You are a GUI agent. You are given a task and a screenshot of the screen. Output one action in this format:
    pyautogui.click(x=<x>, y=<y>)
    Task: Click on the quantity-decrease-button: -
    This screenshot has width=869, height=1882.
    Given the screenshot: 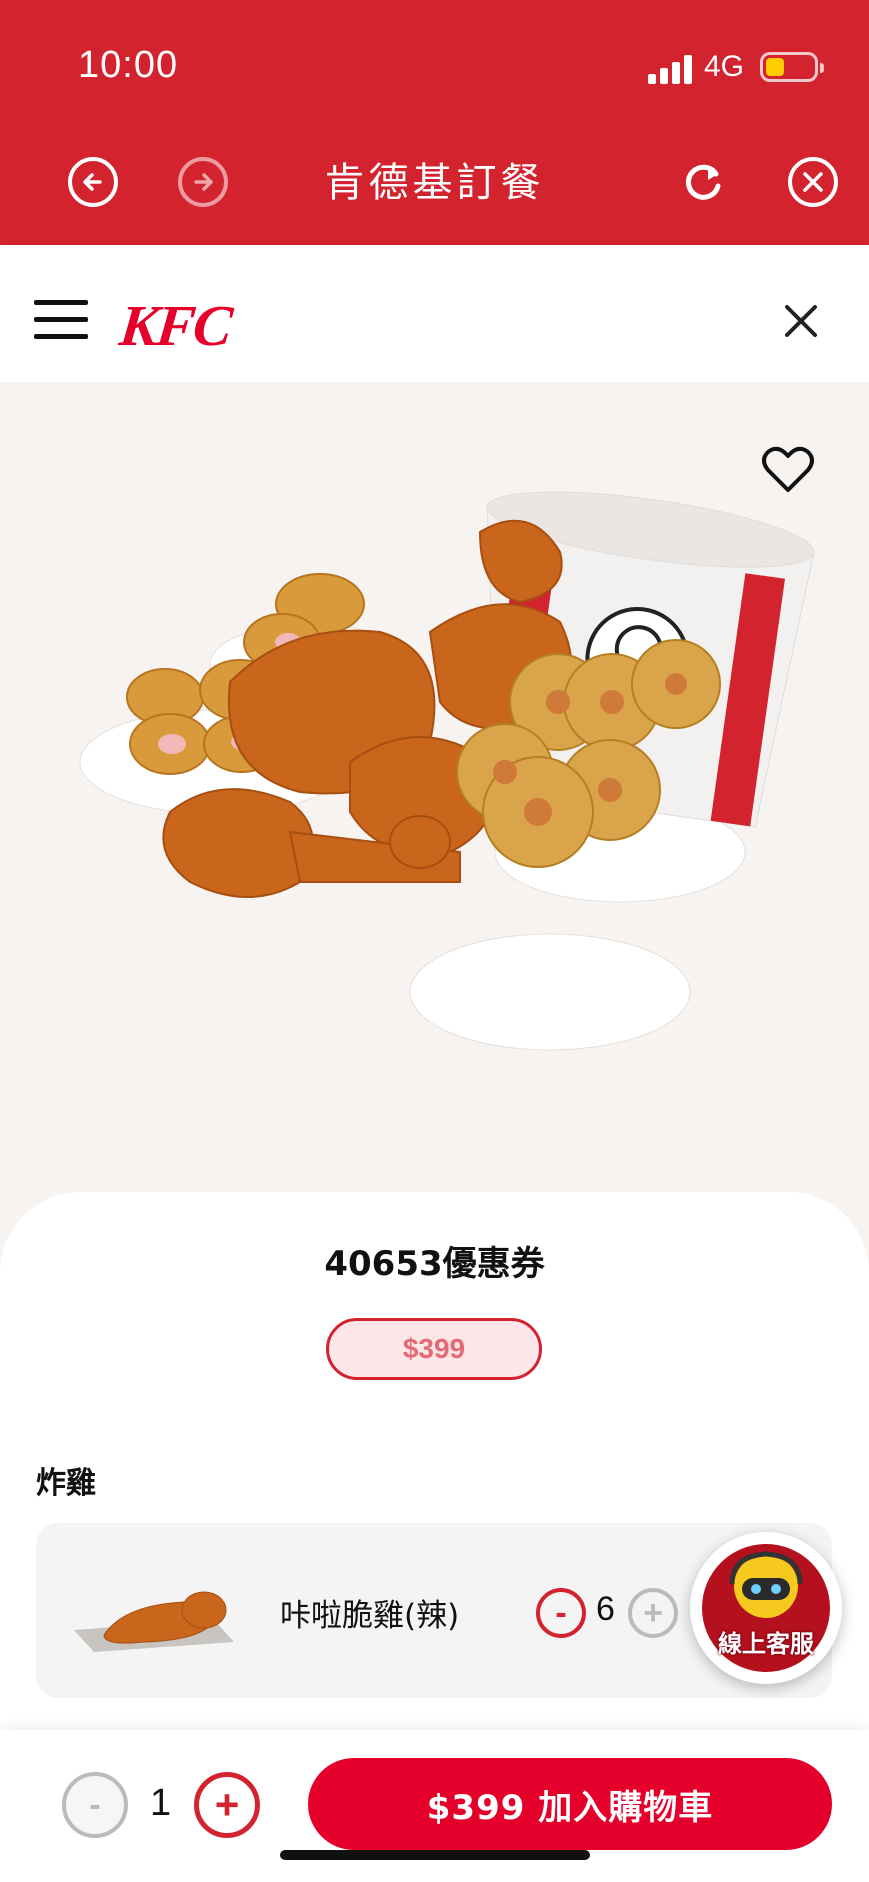 What is the action you would take?
    pyautogui.click(x=95, y=1805)
    